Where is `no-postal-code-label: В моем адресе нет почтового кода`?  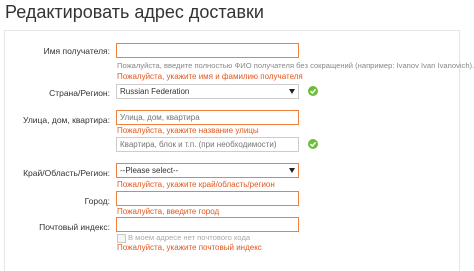
no-postal-code-label: В моем адресе нет почтового кода is located at coordinates (189, 237).